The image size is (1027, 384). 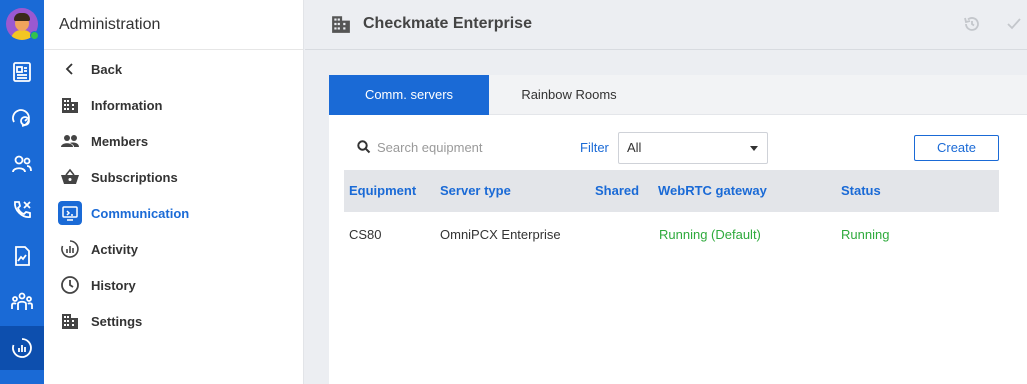 I want to click on filter-select-value: All, so click(x=634, y=147).